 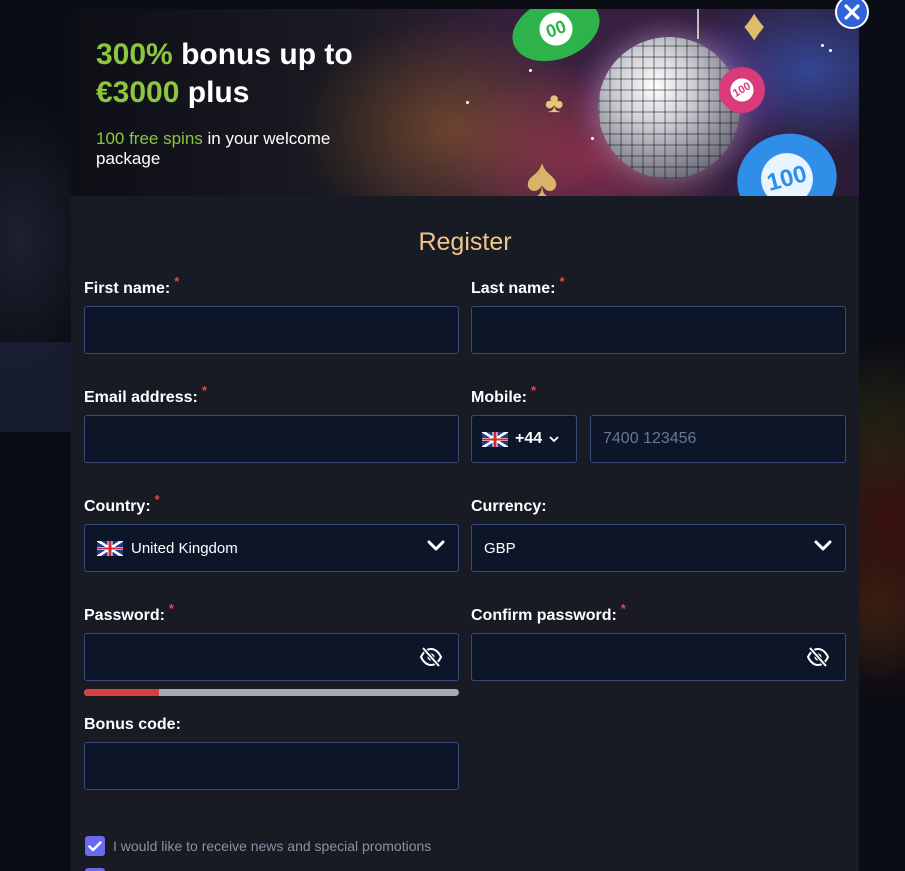 I want to click on bonus-percent: 300%, so click(x=134, y=54).